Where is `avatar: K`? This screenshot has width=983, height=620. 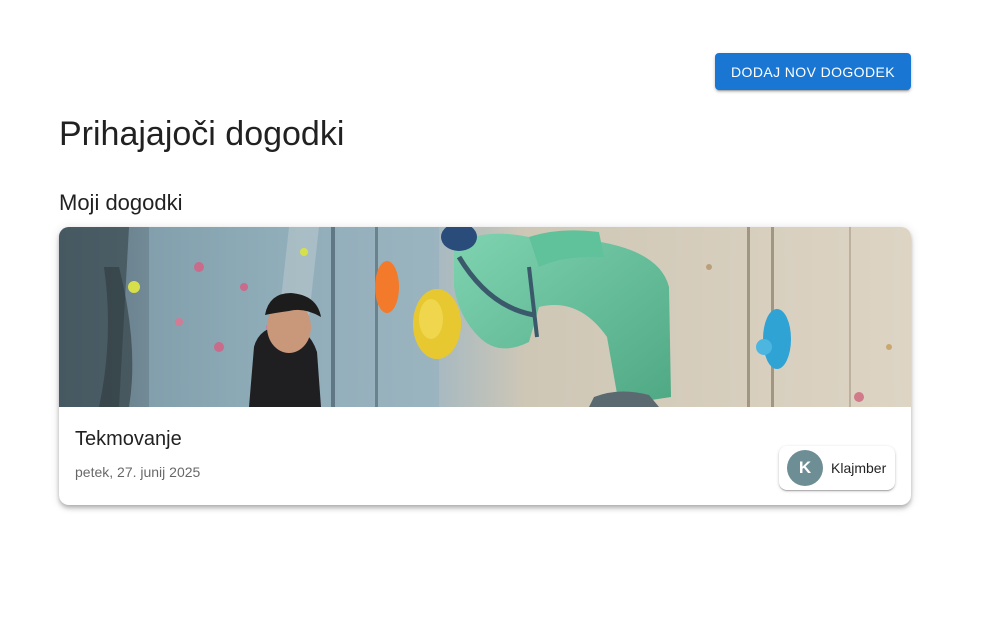 avatar: K is located at coordinates (805, 468).